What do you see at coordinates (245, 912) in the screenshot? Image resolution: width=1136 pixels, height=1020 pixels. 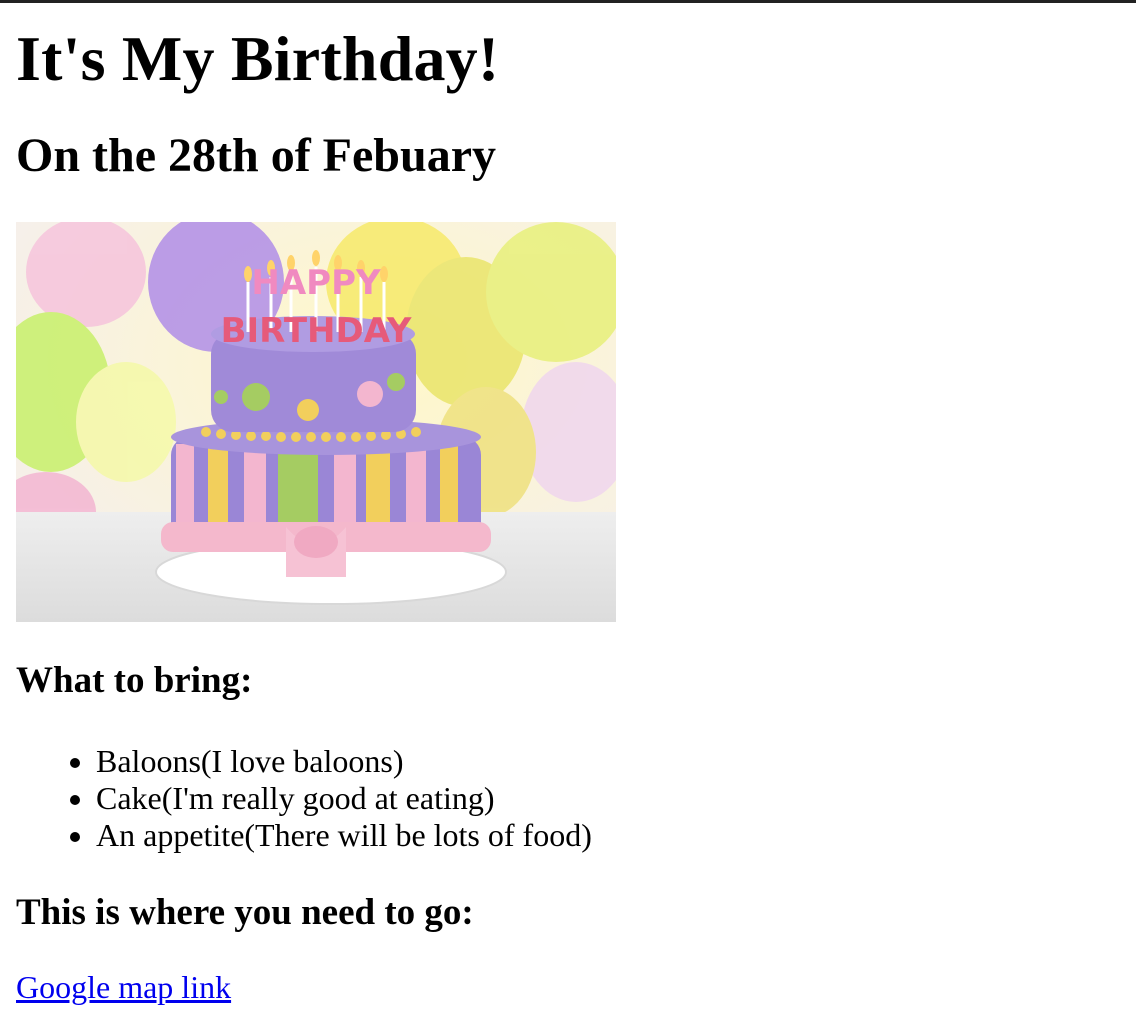 I see `directions-heading: This is where you need to go:` at bounding box center [245, 912].